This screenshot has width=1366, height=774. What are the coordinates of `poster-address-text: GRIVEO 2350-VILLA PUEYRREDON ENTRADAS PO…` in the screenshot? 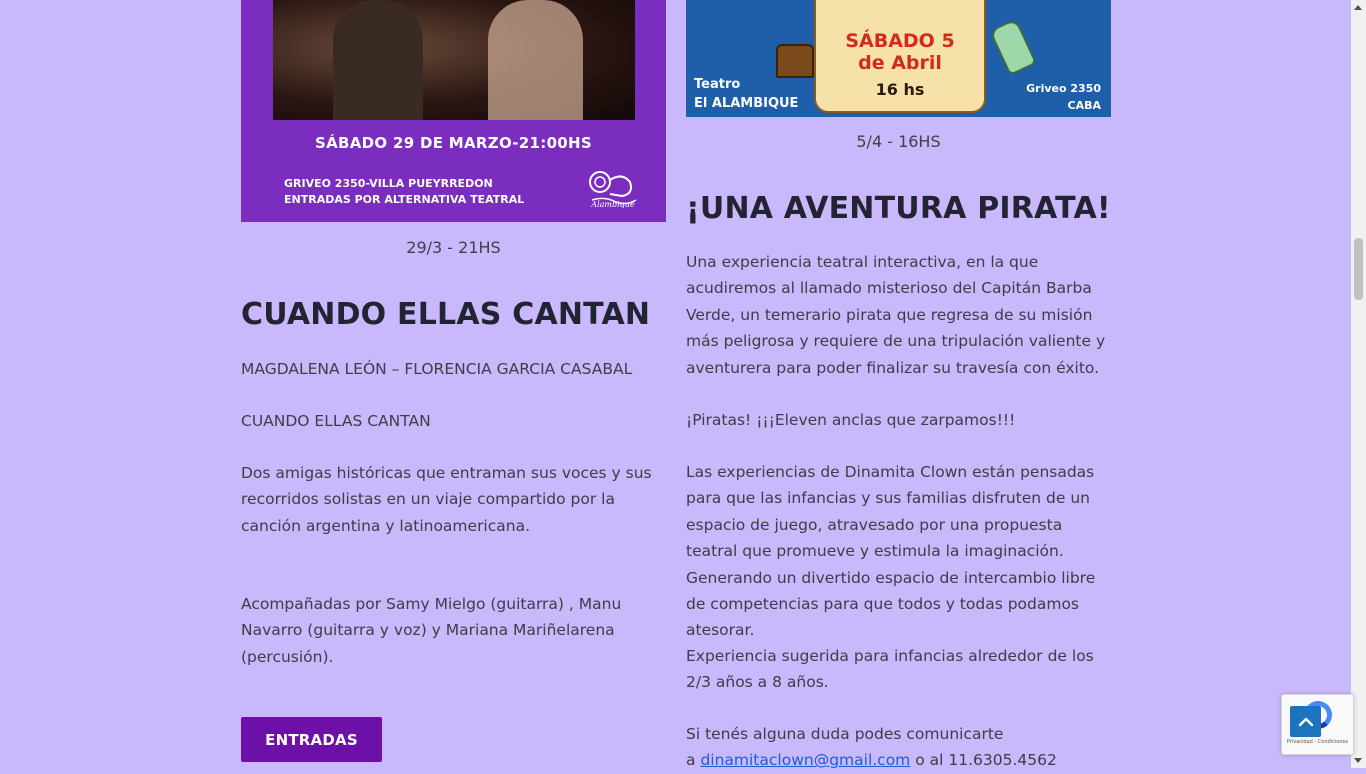 It's located at (404, 191).